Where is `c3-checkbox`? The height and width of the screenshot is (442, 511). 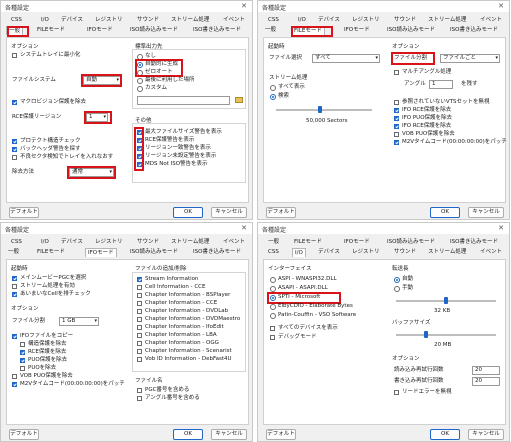
c3-checkbox is located at coordinates (22, 360).